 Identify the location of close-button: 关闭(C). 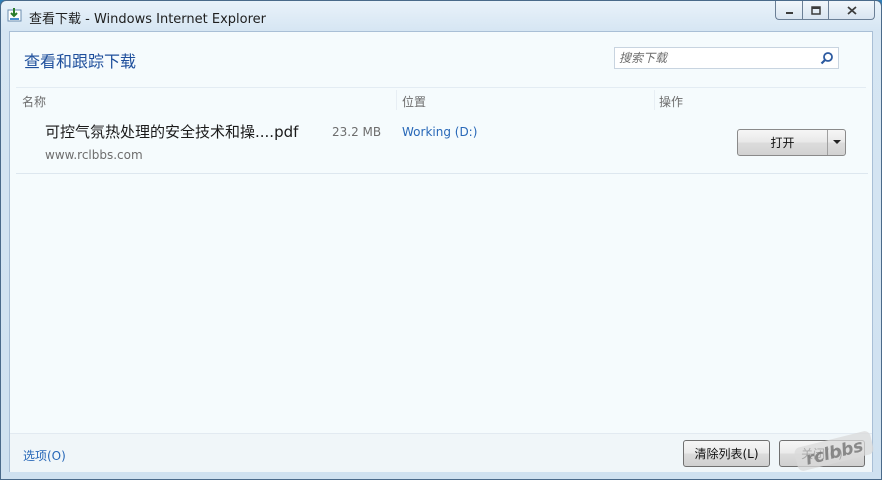
(822, 453).